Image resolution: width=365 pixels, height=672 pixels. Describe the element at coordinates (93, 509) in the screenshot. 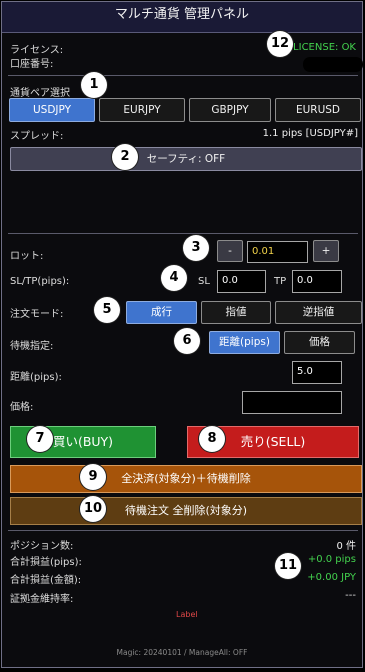

I see `annotation-badge: 10` at that location.